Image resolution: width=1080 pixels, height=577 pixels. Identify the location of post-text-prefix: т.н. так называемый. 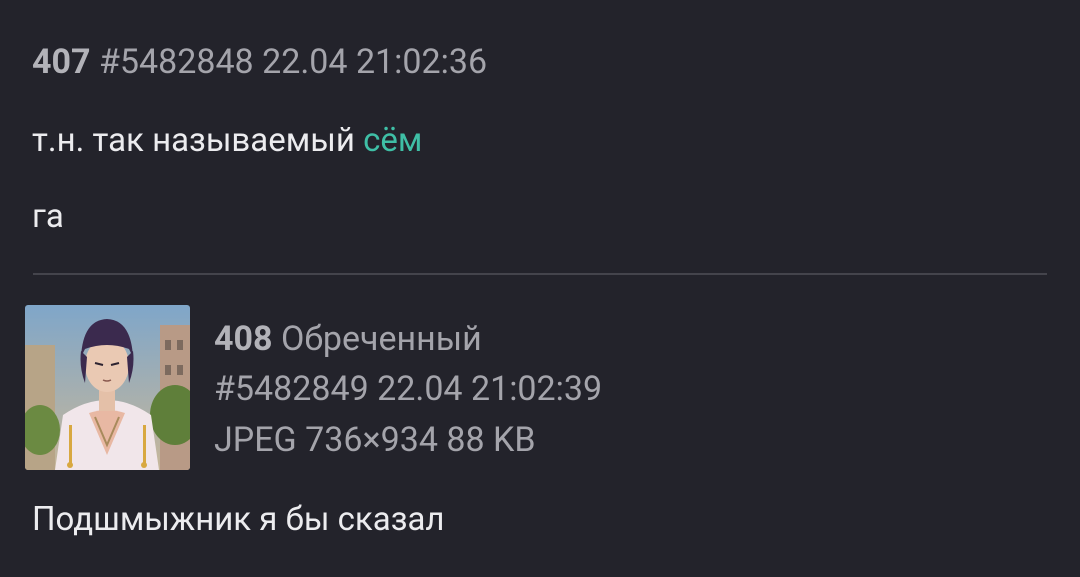
(198, 140).